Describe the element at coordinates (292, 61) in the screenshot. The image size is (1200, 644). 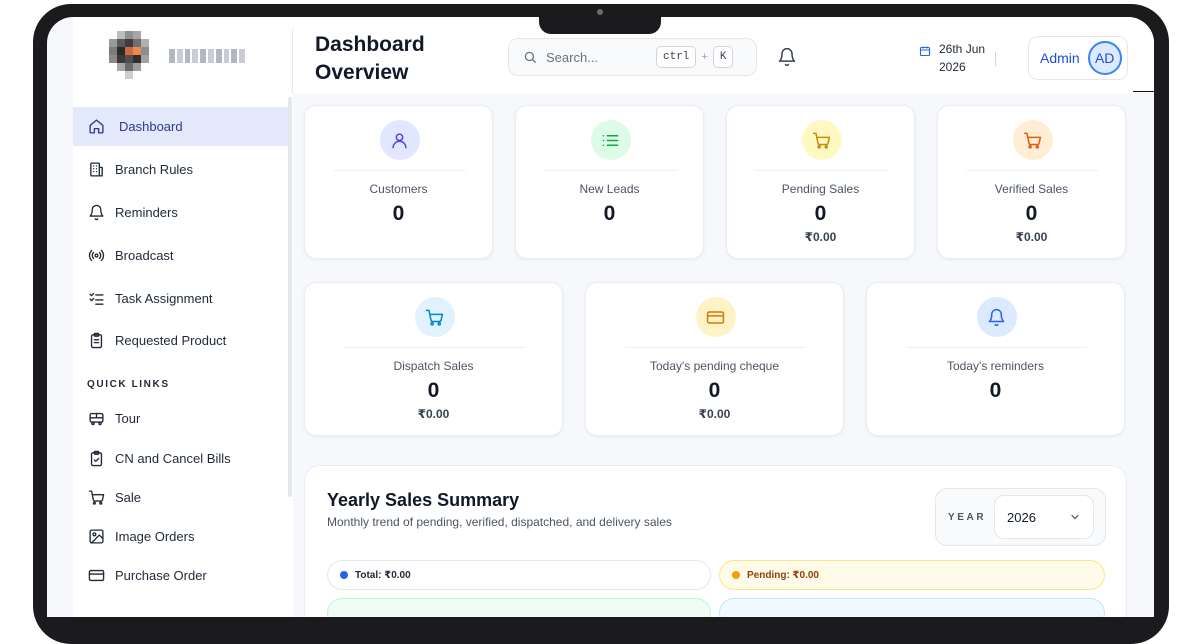
I see `header-divider` at that location.